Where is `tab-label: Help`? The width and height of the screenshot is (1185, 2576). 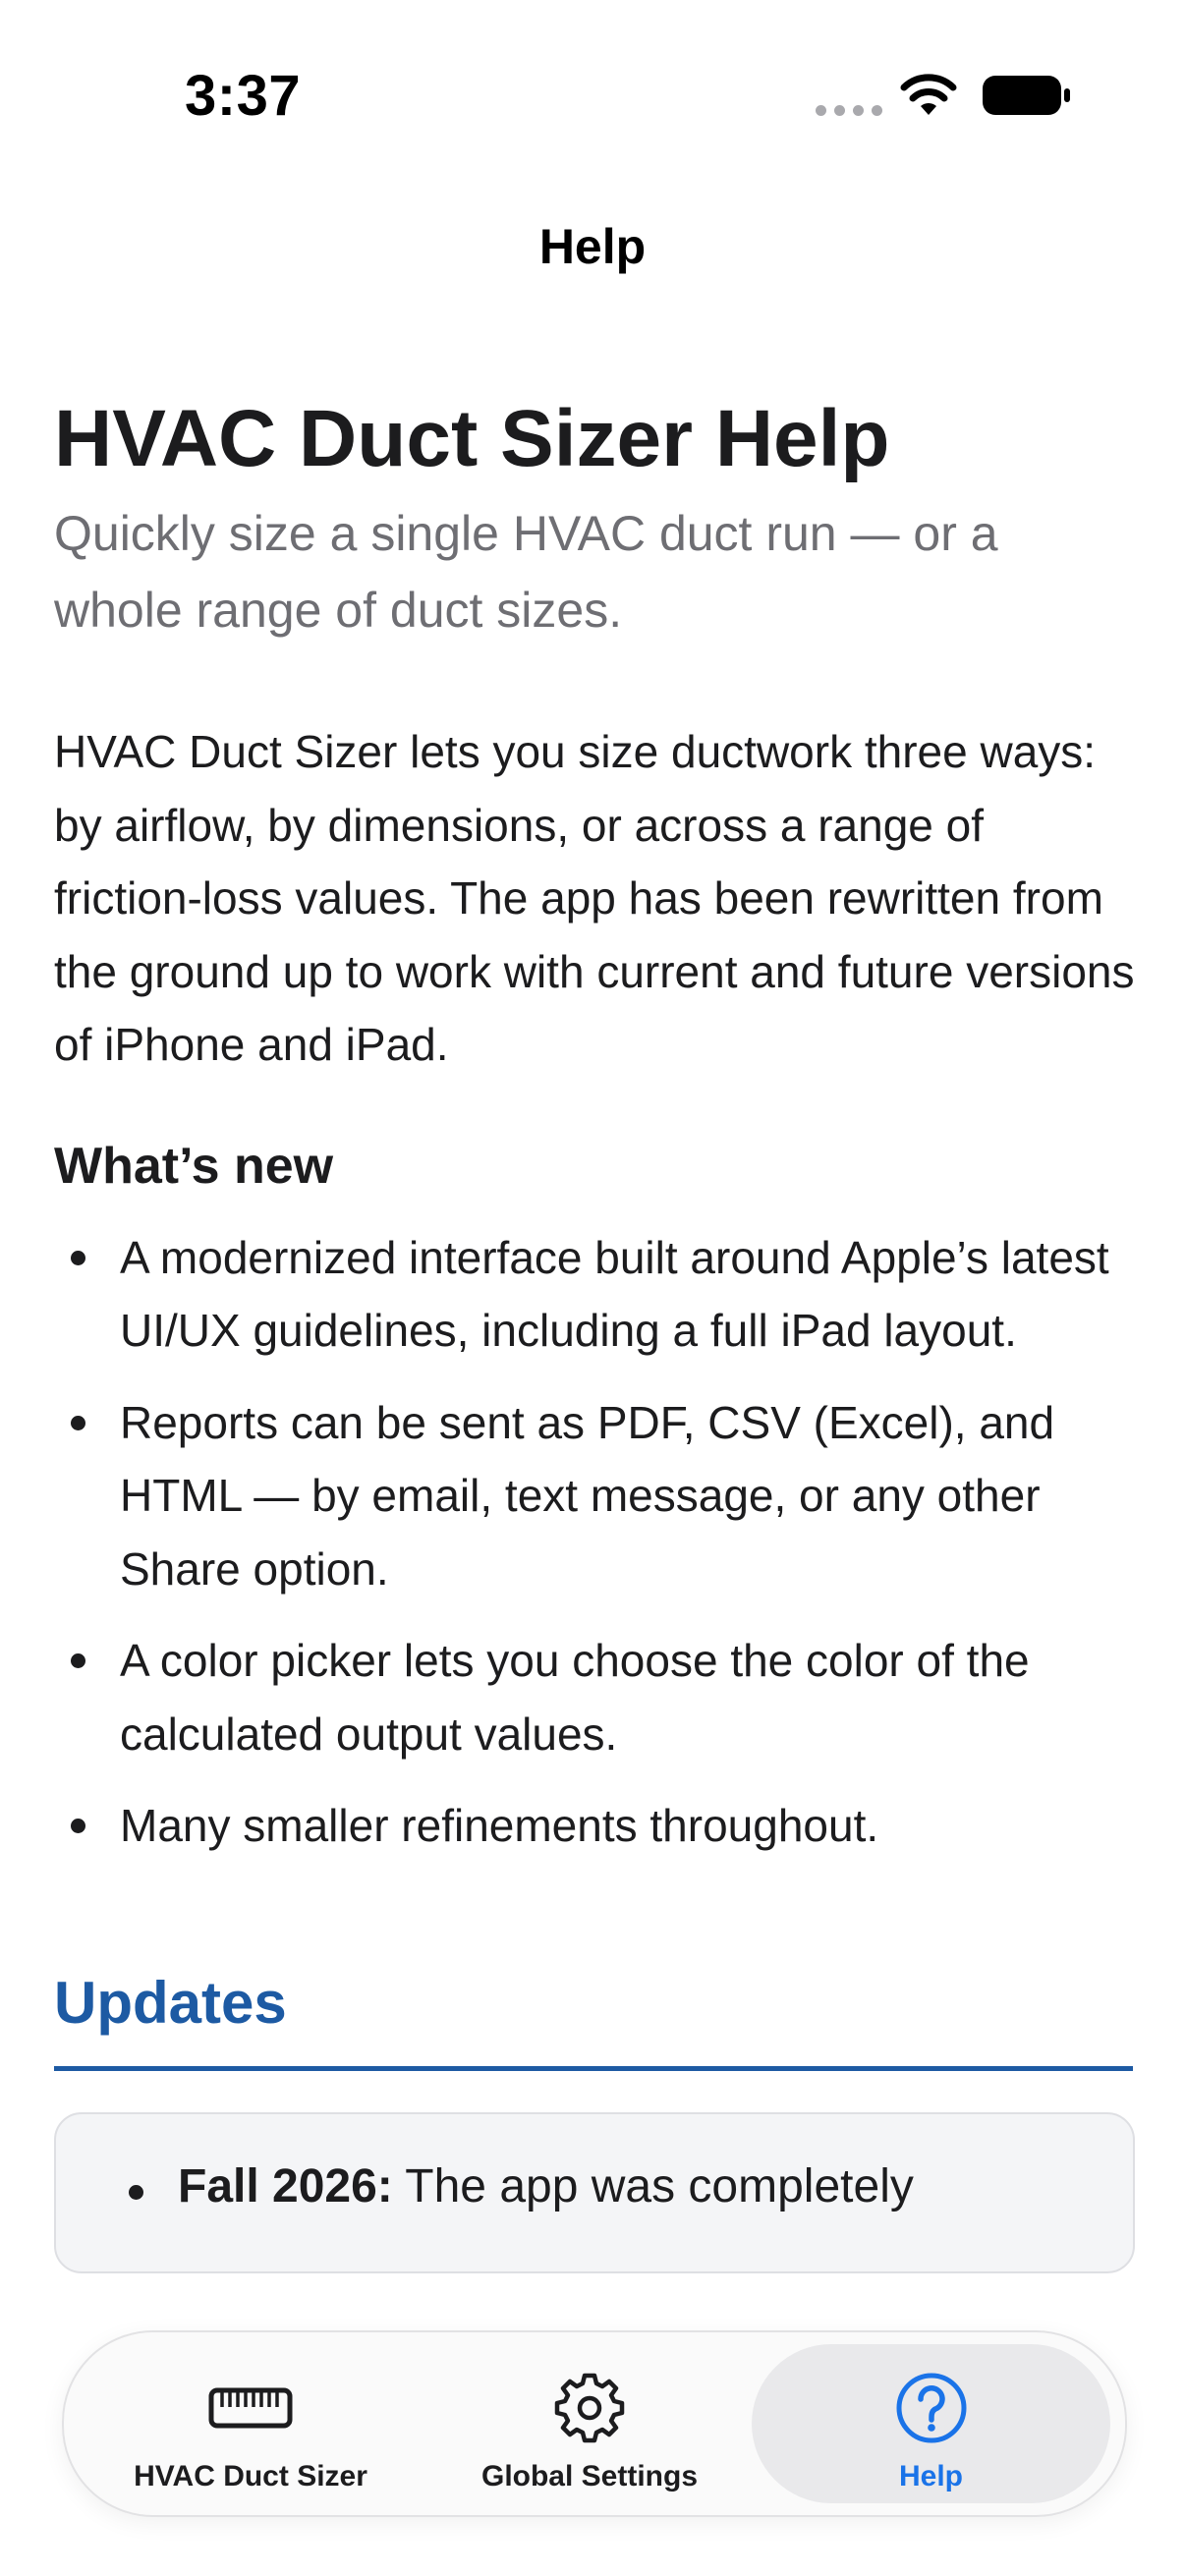 tab-label: Help is located at coordinates (931, 2476).